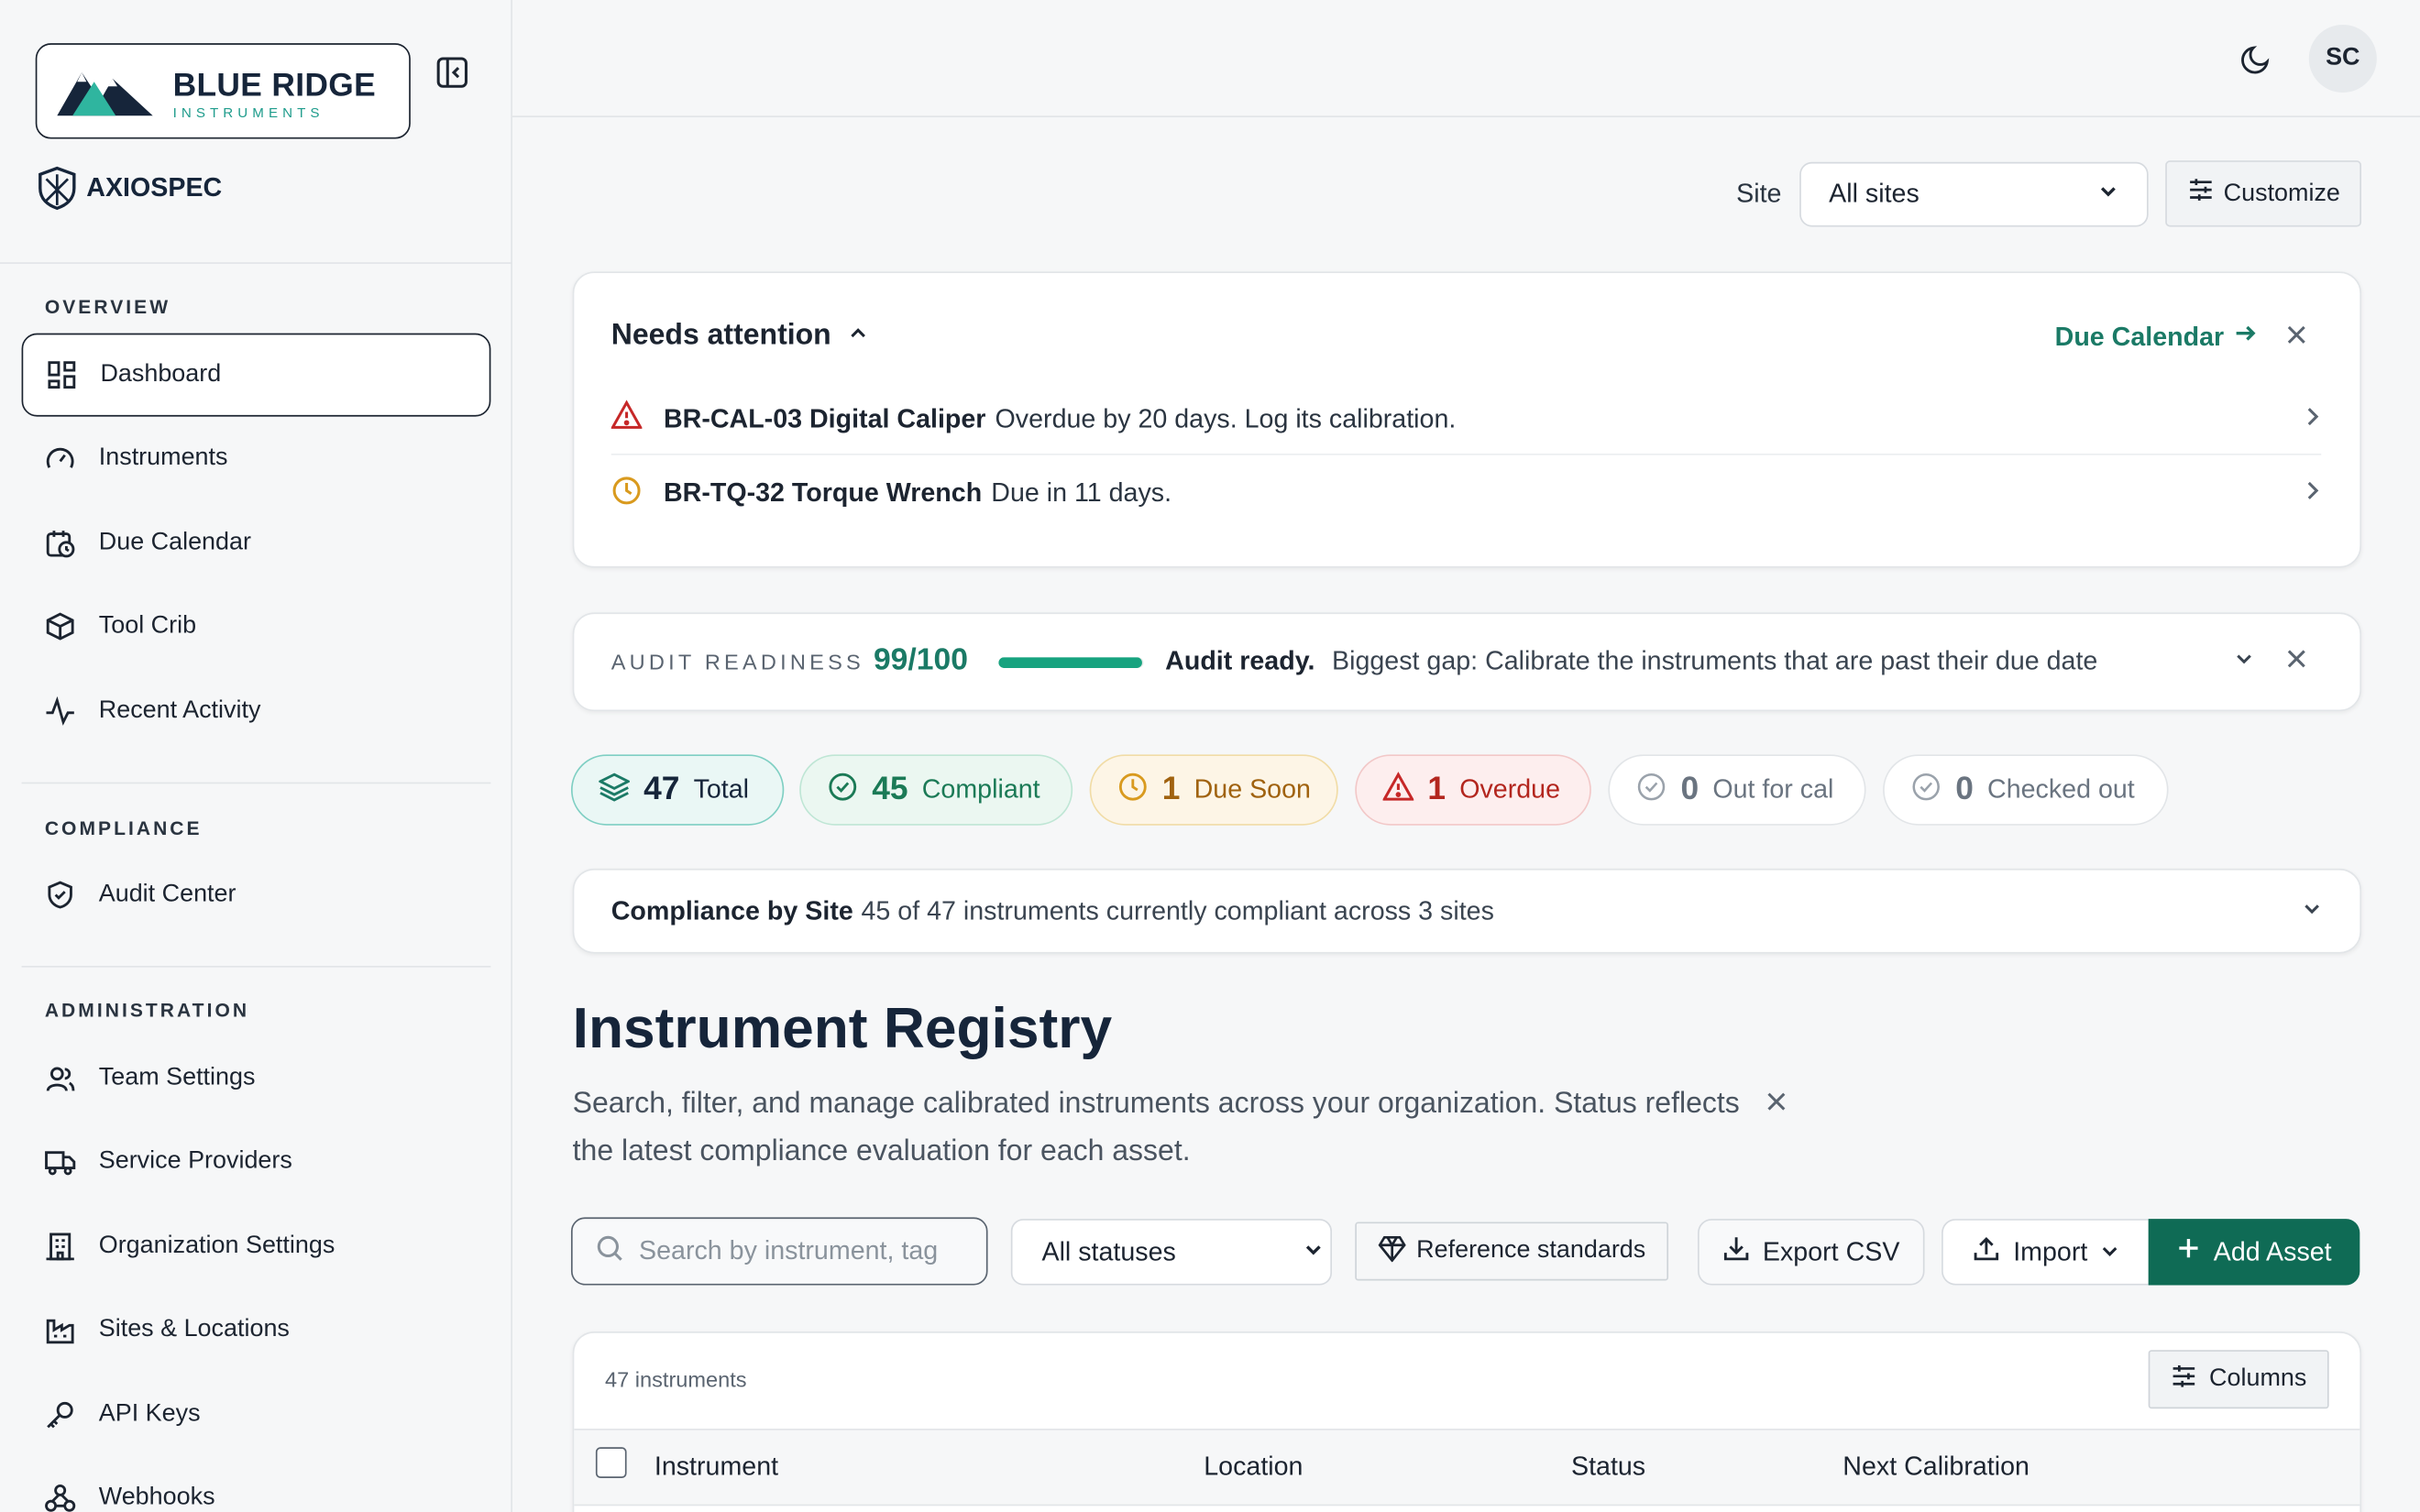  What do you see at coordinates (167, 894) in the screenshot?
I see `sidebar-item-label: Audit Center` at bounding box center [167, 894].